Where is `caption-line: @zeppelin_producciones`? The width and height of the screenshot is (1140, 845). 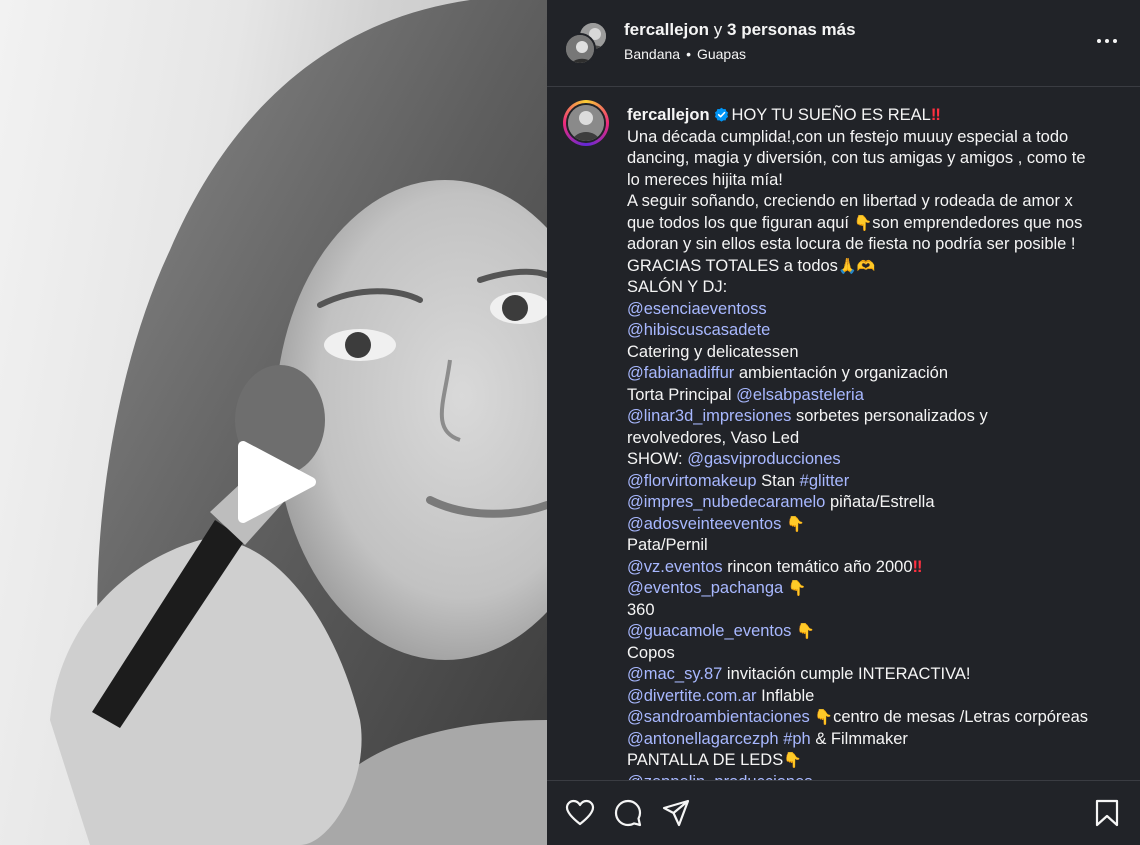 caption-line: @zeppelin_producciones is located at coordinates (874, 776).